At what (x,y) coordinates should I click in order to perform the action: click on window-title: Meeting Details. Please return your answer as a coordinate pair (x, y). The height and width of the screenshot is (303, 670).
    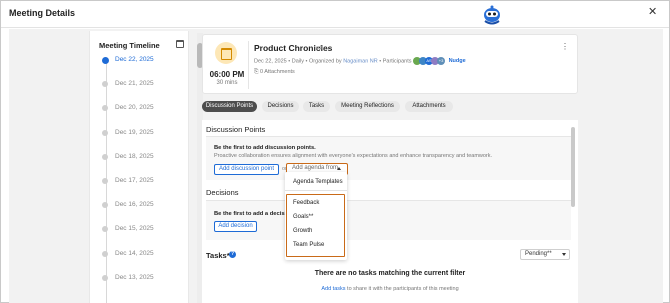
    Looking at the image, I should click on (42, 13).